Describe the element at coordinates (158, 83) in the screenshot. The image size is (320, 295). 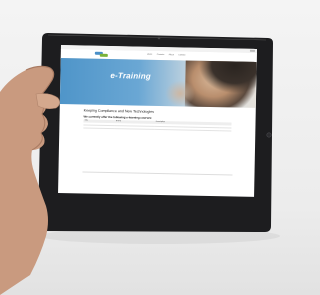
I see `hero-banner: e-Training` at that location.